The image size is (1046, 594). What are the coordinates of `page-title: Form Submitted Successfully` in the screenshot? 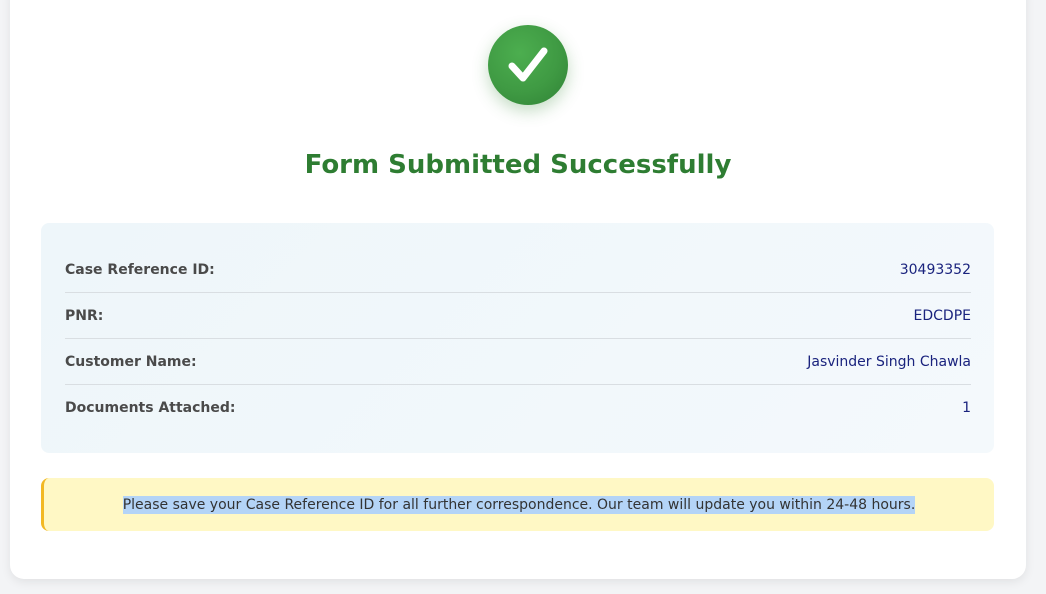 It's located at (518, 165).